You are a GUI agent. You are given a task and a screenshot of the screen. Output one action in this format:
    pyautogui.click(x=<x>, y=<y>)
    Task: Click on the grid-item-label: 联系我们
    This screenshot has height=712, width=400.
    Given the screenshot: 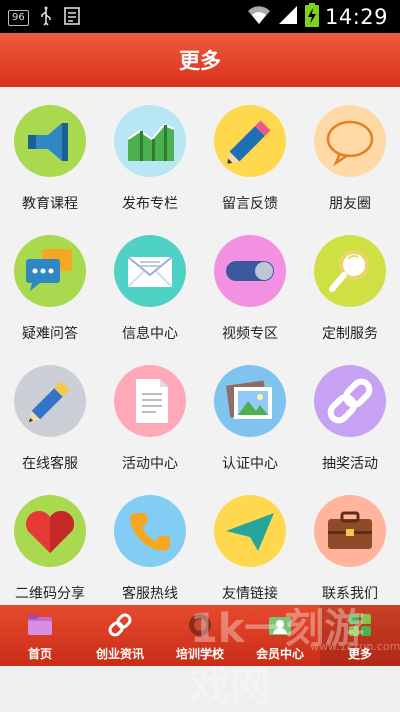 What is the action you would take?
    pyautogui.click(x=350, y=594)
    